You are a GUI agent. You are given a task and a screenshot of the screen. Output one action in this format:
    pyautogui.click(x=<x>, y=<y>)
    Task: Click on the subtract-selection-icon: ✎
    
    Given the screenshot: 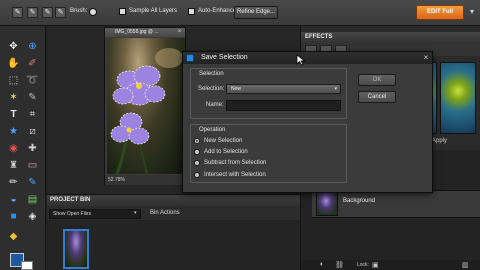 What is the action you would take?
    pyautogui.click(x=47, y=12)
    